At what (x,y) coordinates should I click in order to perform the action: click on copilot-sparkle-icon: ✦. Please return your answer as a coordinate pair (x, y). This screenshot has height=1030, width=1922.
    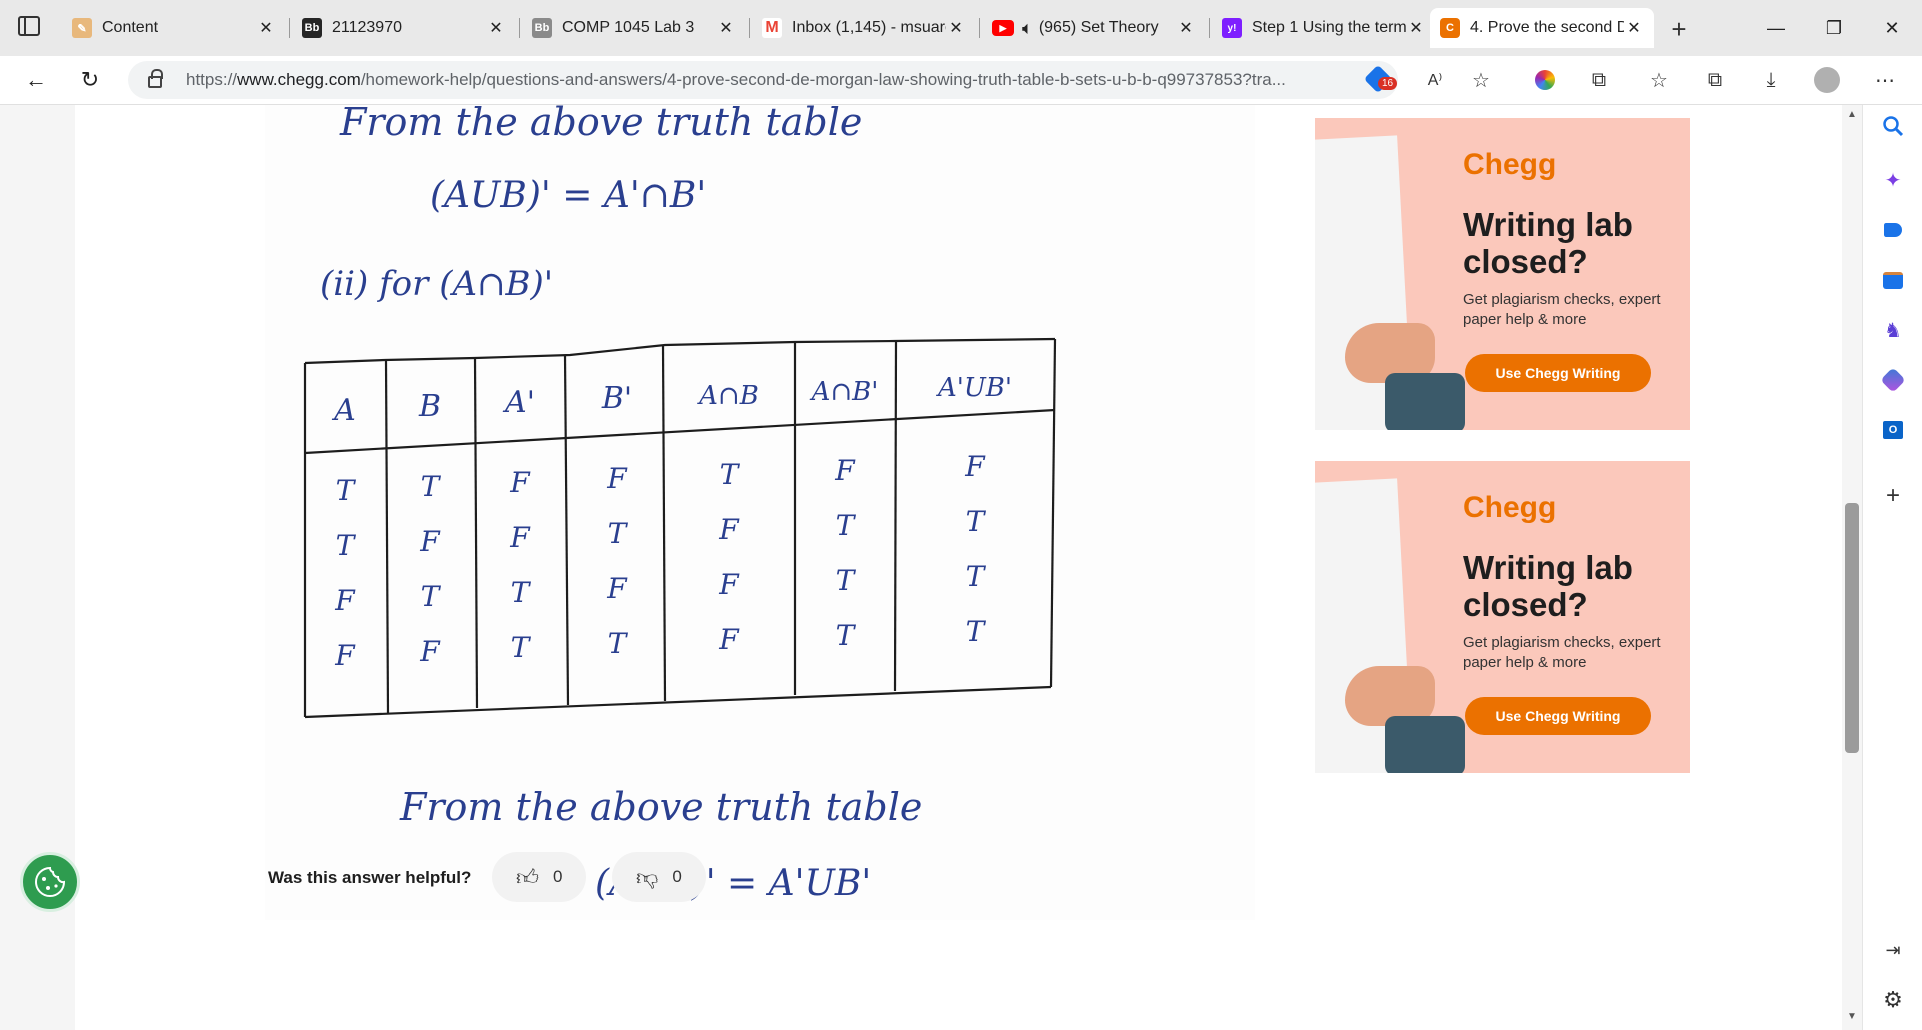
    Looking at the image, I should click on (1893, 180).